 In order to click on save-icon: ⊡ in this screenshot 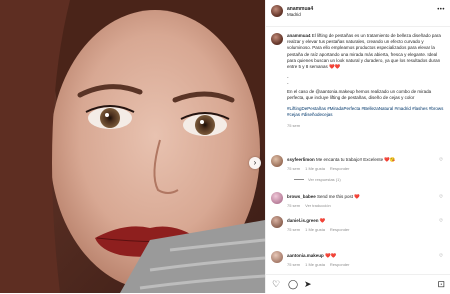, I will do `click(441, 284)`.